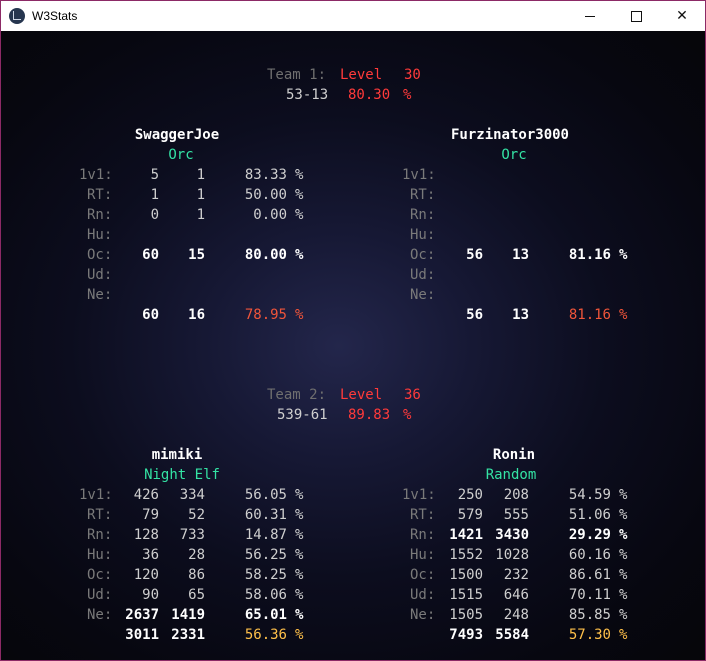 The image size is (706, 661). Describe the element at coordinates (192, 495) in the screenshot. I see `losses: 334` at that location.